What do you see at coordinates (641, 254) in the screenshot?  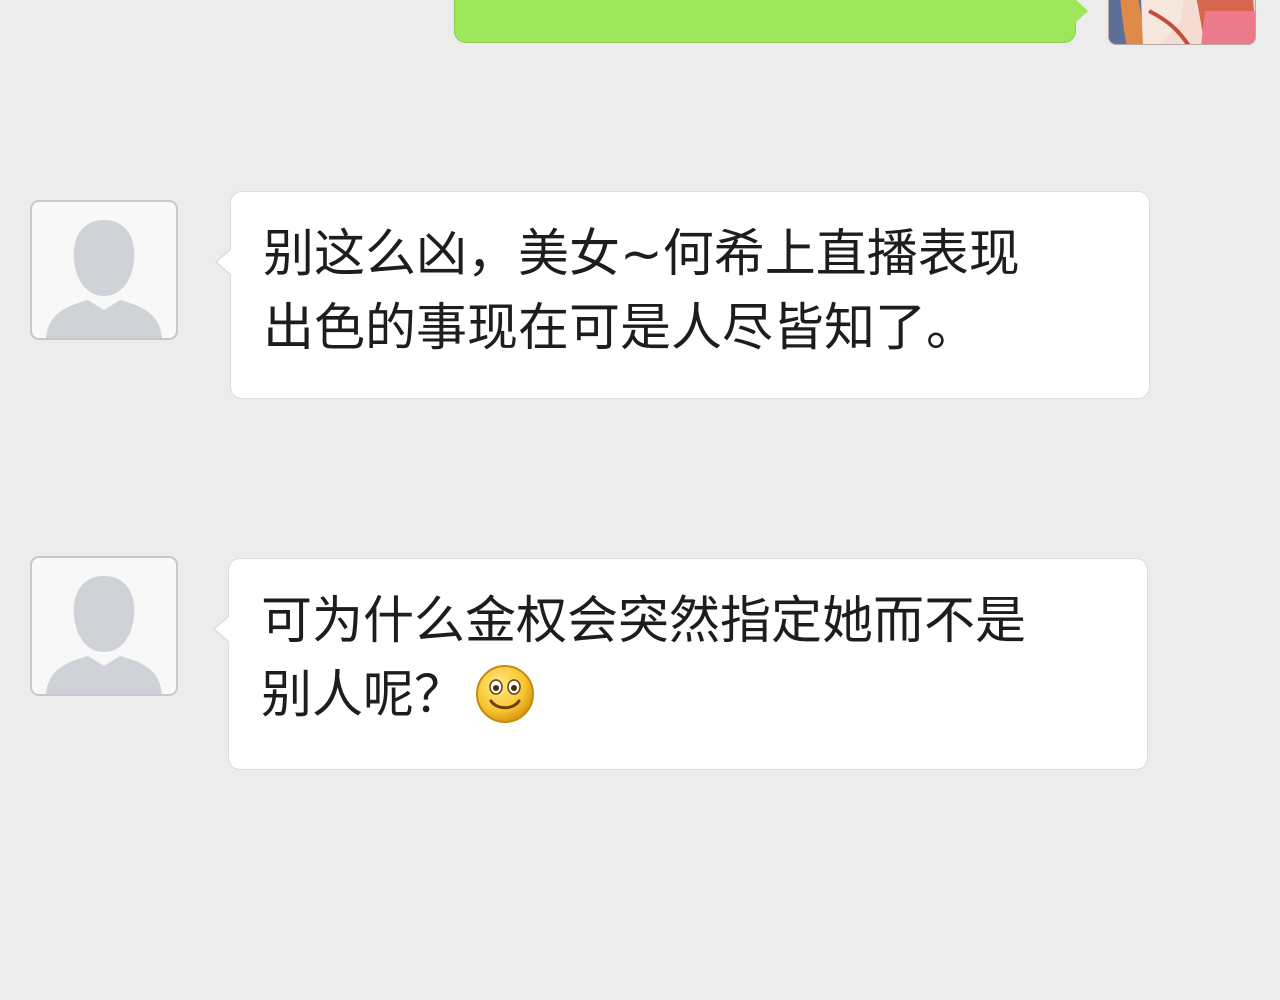 I see `message-text-line: 别这么凶，美女~何希上直播表现` at bounding box center [641, 254].